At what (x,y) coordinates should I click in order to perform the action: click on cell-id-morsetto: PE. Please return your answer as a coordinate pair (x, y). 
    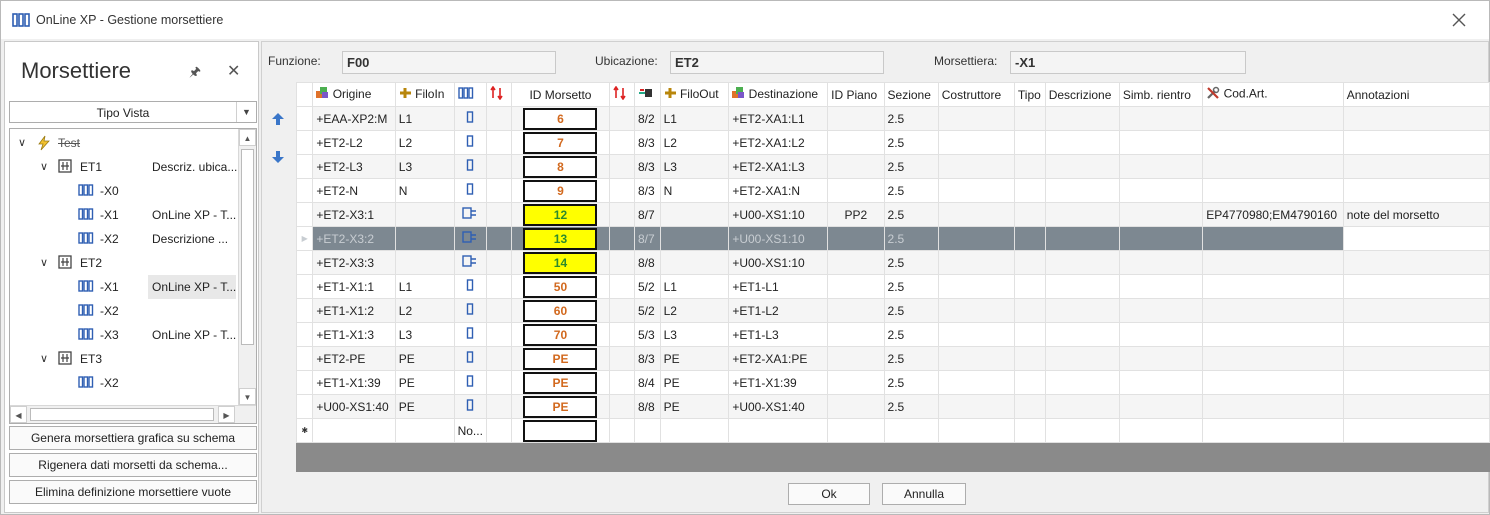
    Looking at the image, I should click on (560, 358).